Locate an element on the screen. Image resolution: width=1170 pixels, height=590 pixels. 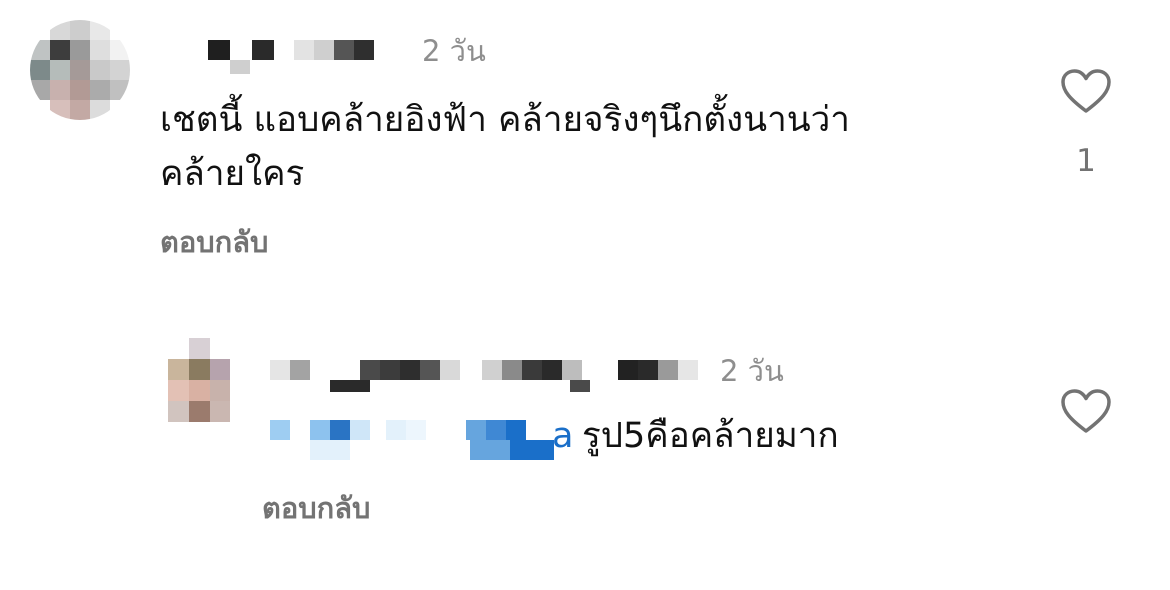
comment-text-line: คล้ายใคร is located at coordinates (232, 174).